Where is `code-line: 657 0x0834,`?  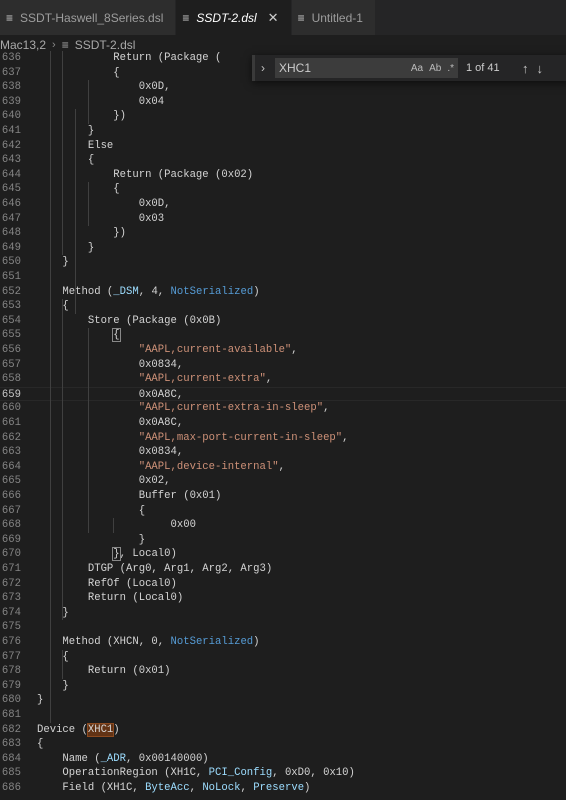 code-line: 657 0x0834, is located at coordinates (283, 365).